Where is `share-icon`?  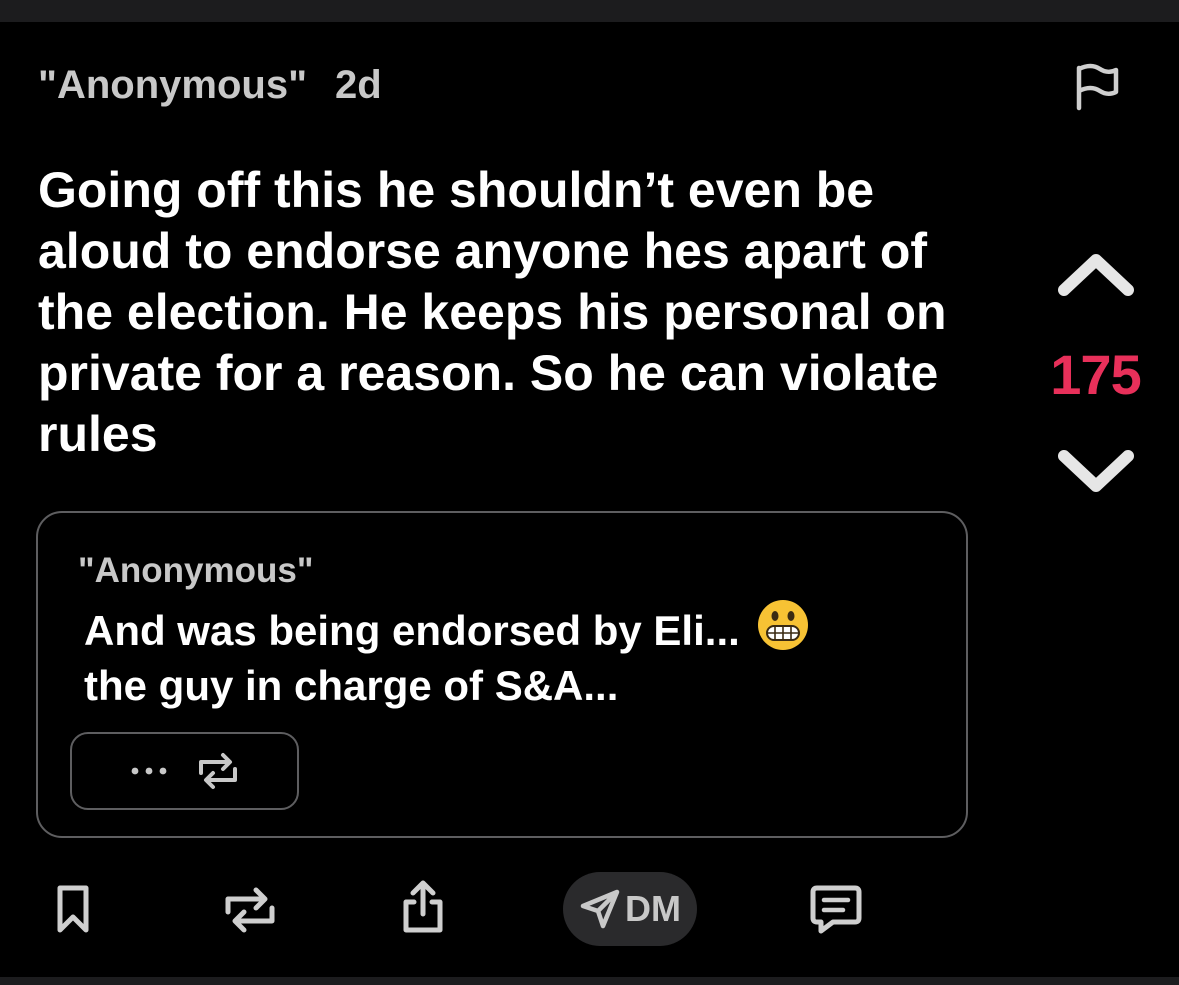 share-icon is located at coordinates (423, 907).